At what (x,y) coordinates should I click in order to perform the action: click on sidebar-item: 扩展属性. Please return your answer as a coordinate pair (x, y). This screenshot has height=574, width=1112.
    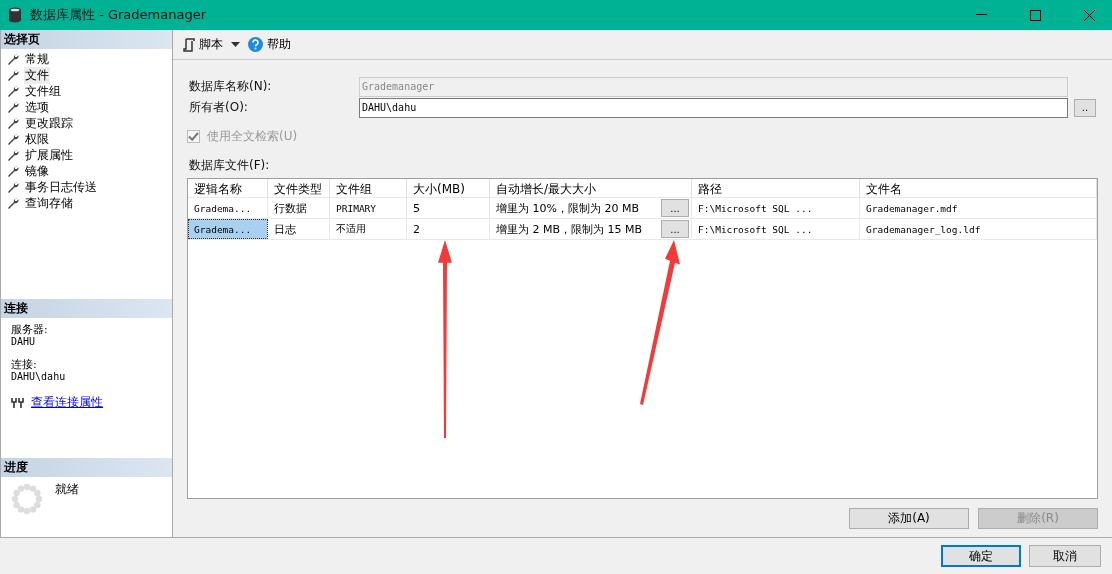
    Looking at the image, I should click on (49, 155).